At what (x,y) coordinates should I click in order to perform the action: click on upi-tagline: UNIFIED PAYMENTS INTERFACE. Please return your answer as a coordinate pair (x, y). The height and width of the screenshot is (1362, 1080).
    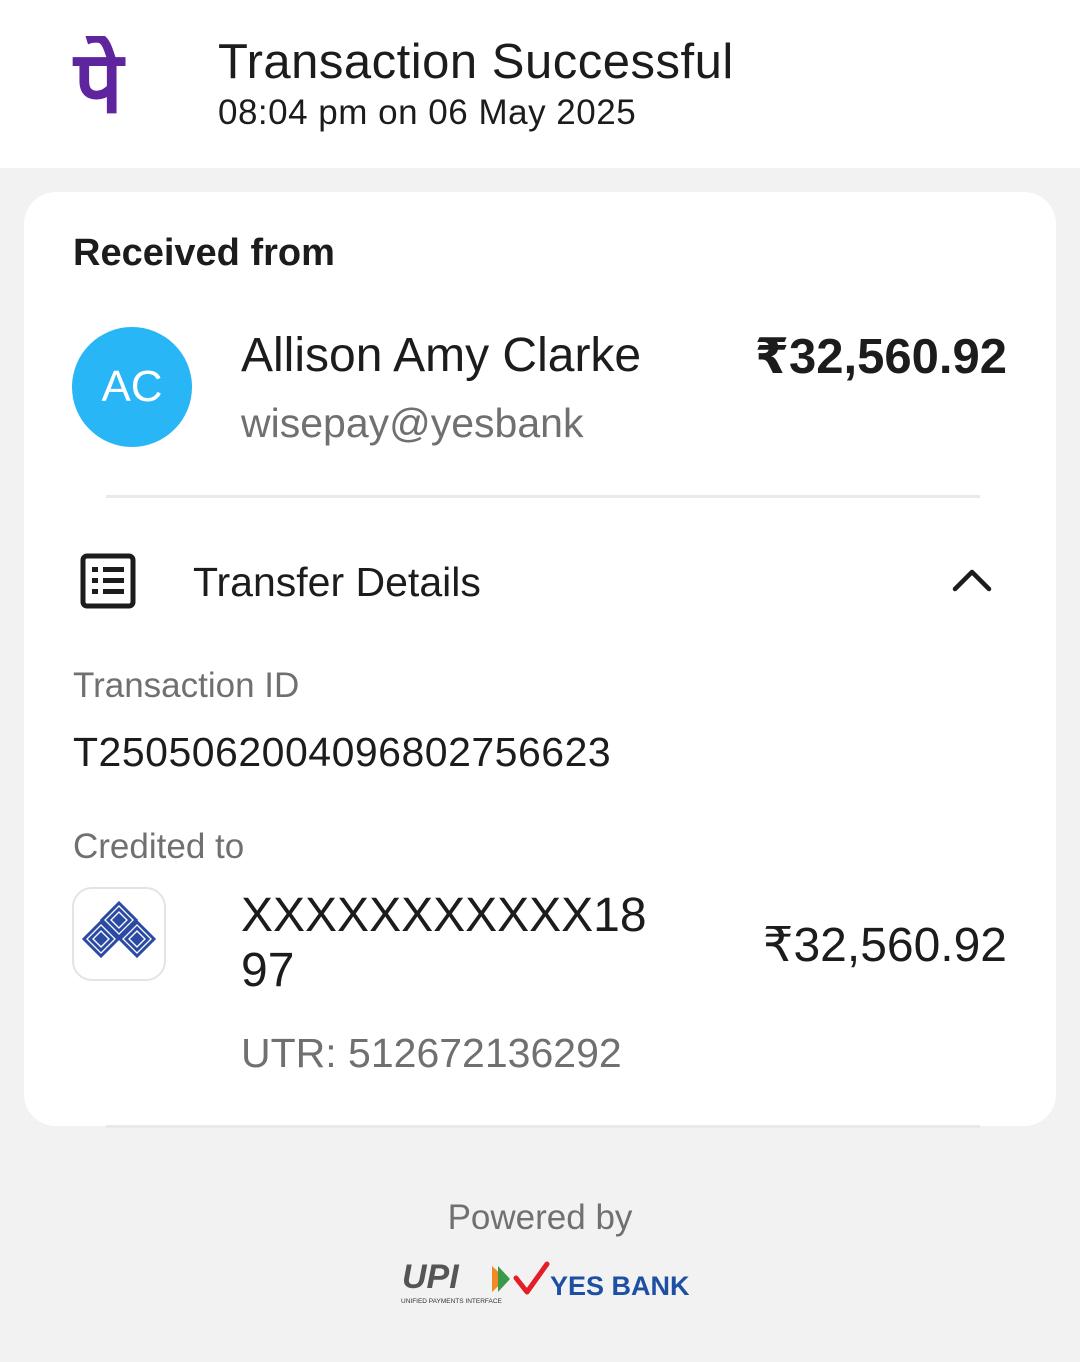
    Looking at the image, I should click on (452, 1301).